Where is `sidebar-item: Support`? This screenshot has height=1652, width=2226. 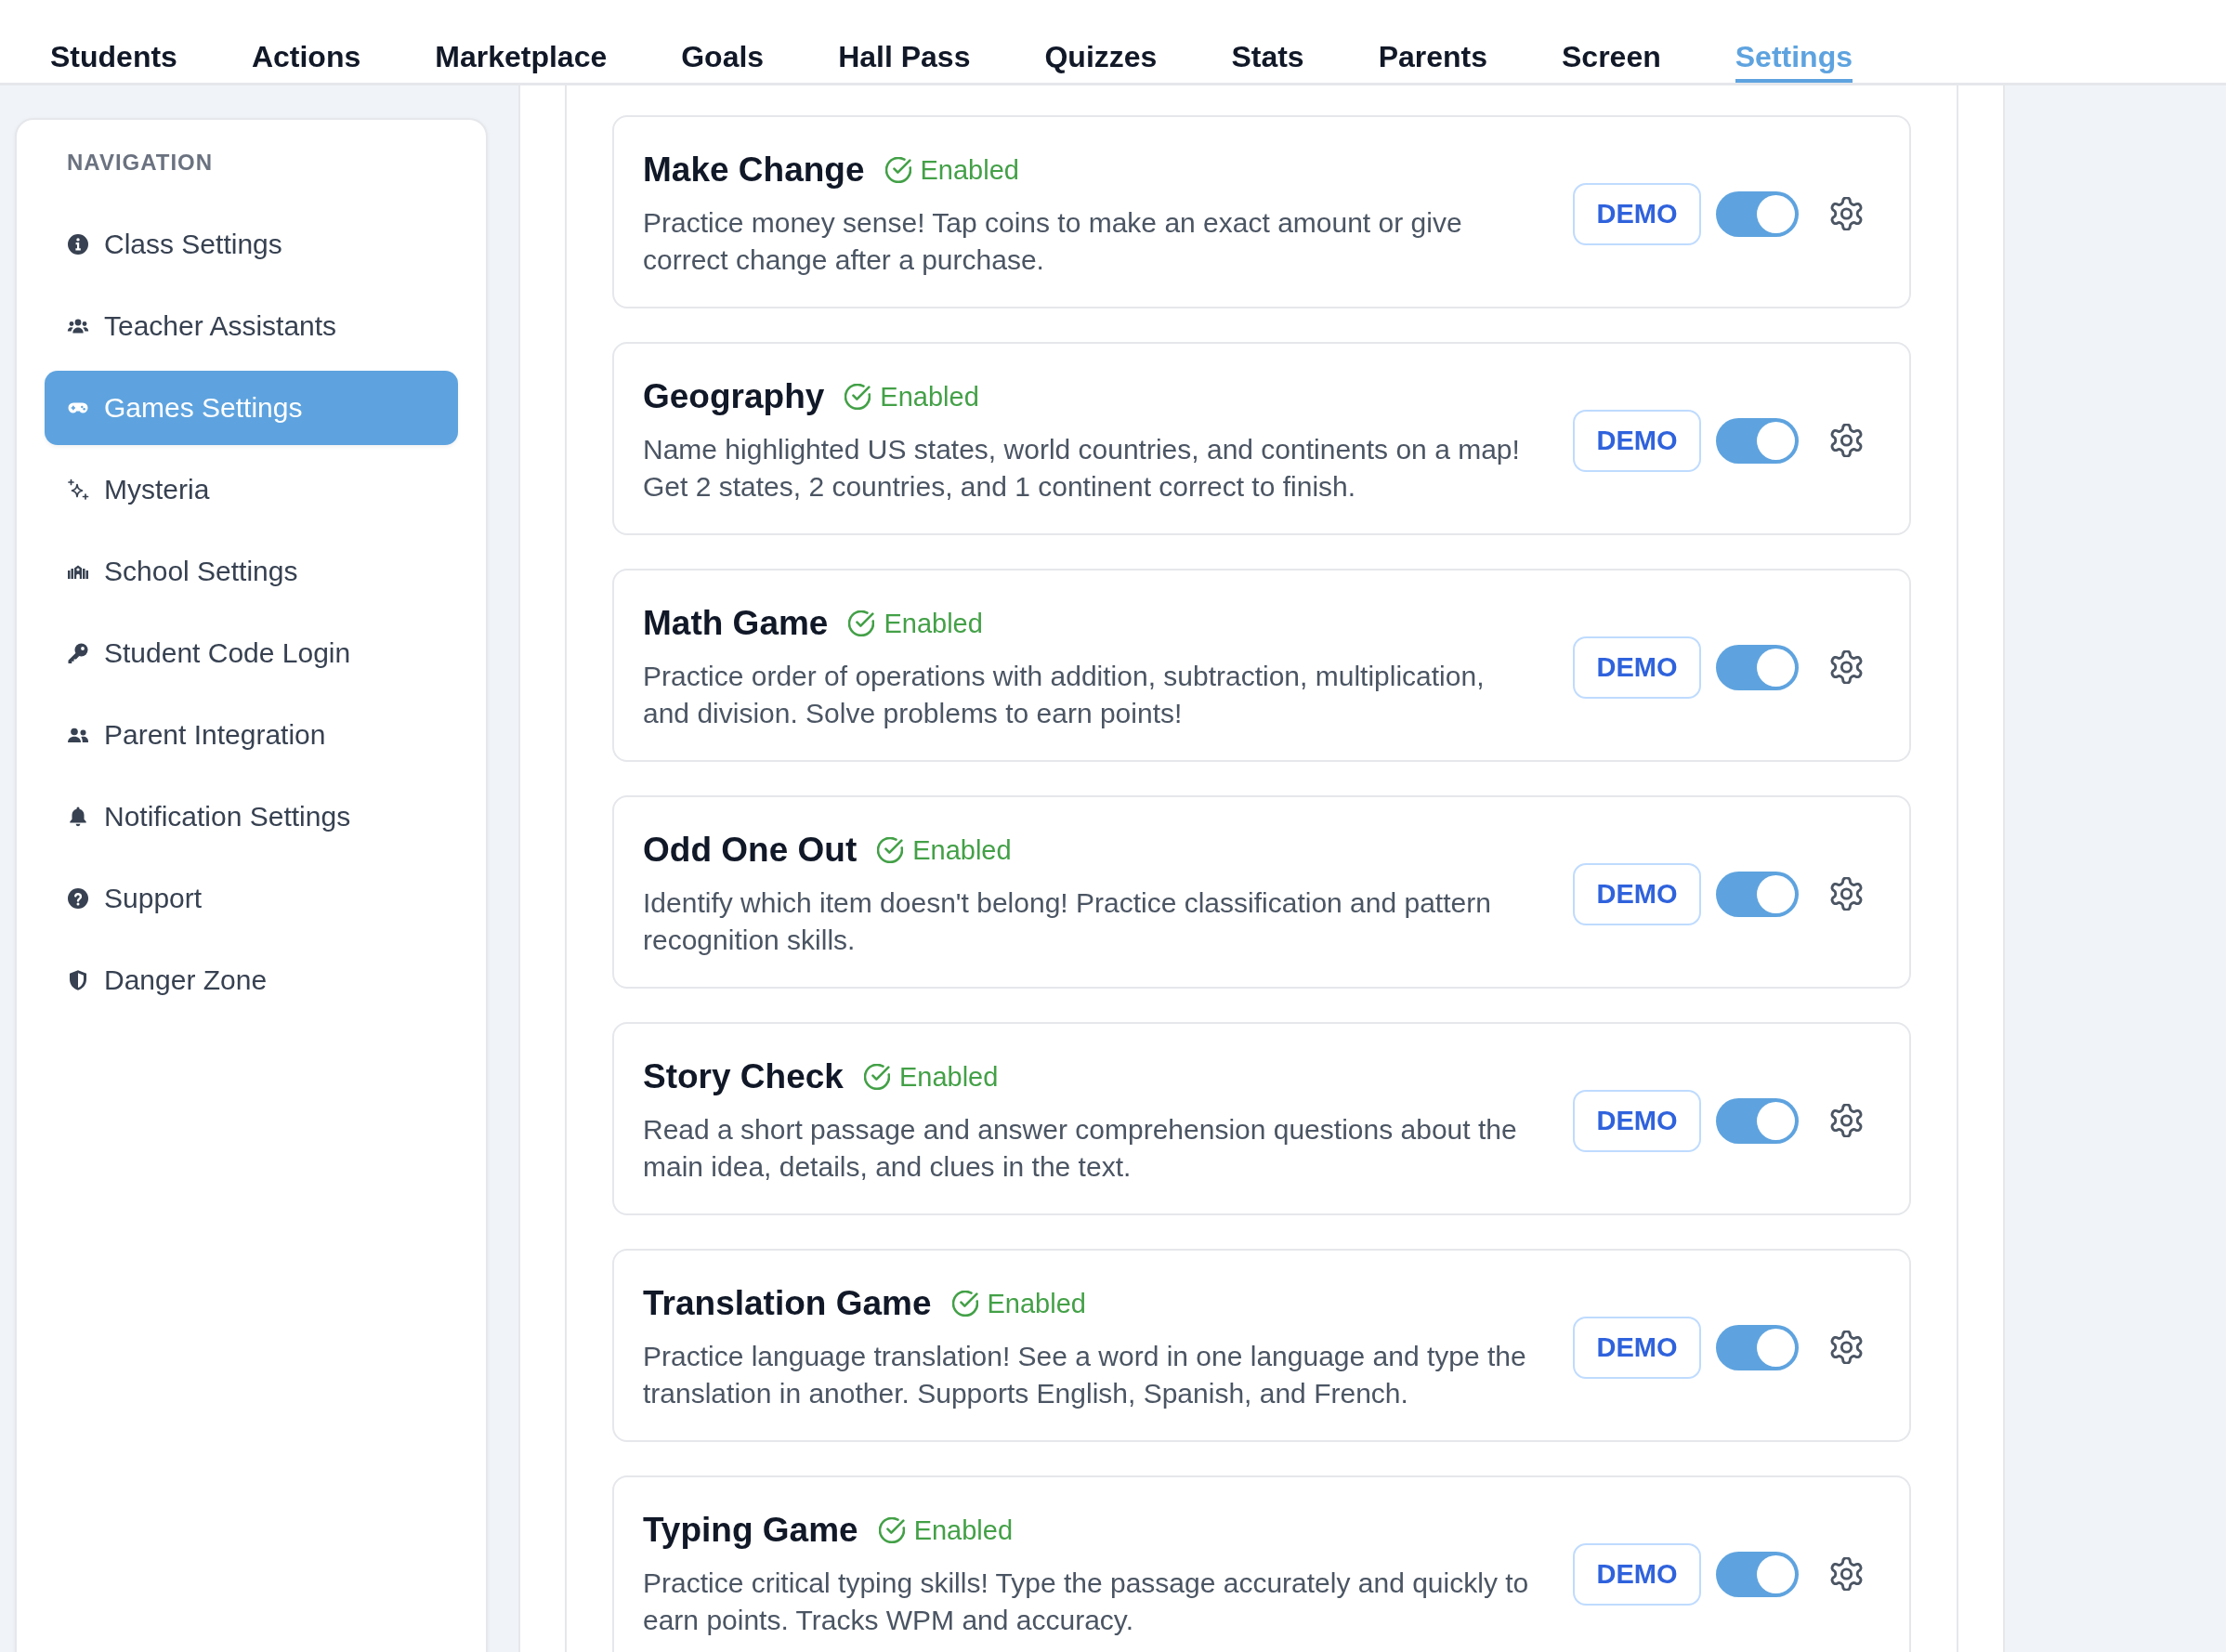 sidebar-item: Support is located at coordinates (252, 898).